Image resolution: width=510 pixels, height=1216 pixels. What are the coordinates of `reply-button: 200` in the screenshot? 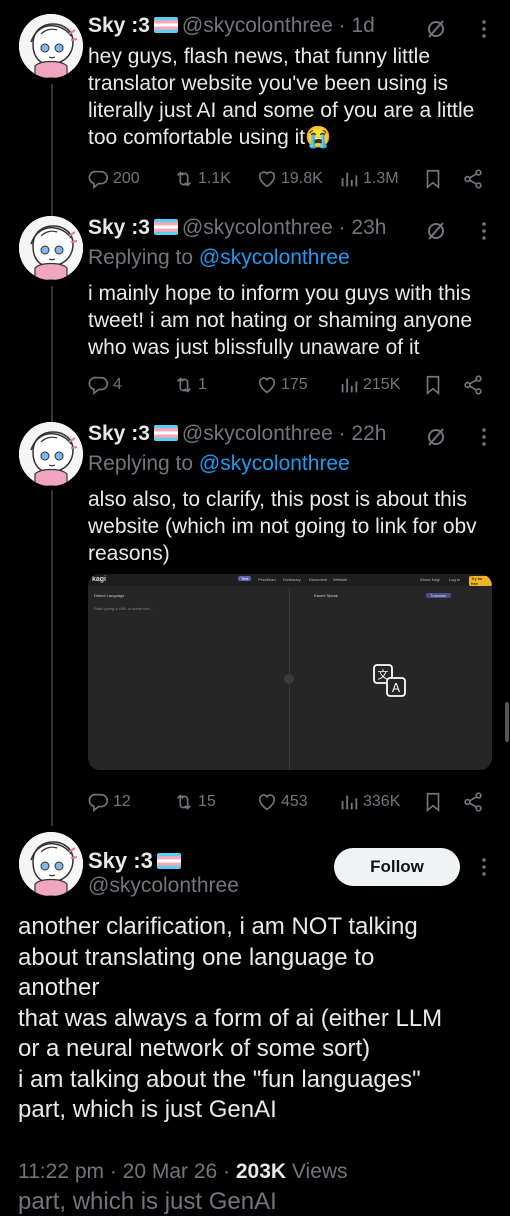 It's located at (114, 179).